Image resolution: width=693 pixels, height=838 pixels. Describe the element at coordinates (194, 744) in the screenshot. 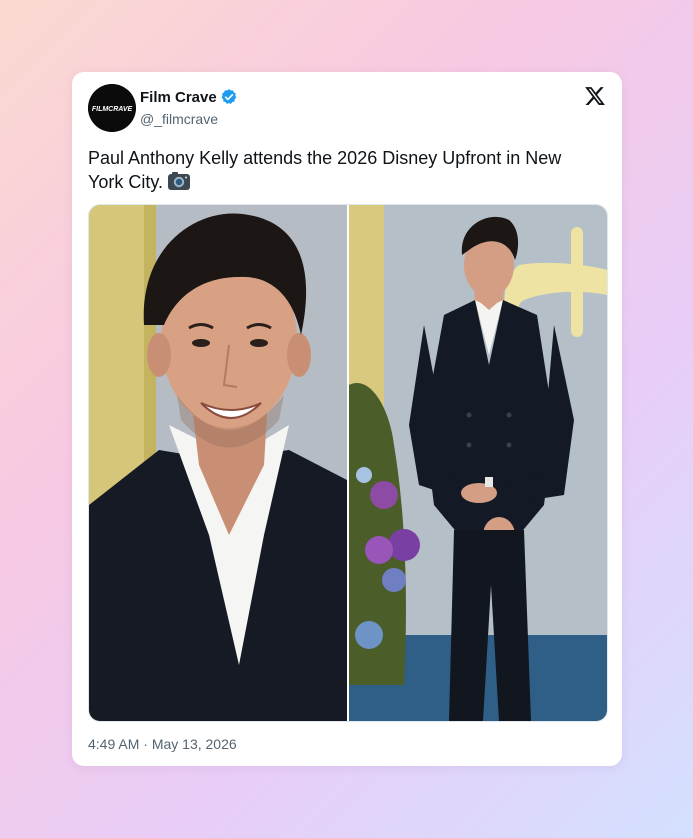

I see `post-date: May 13, 2026` at that location.